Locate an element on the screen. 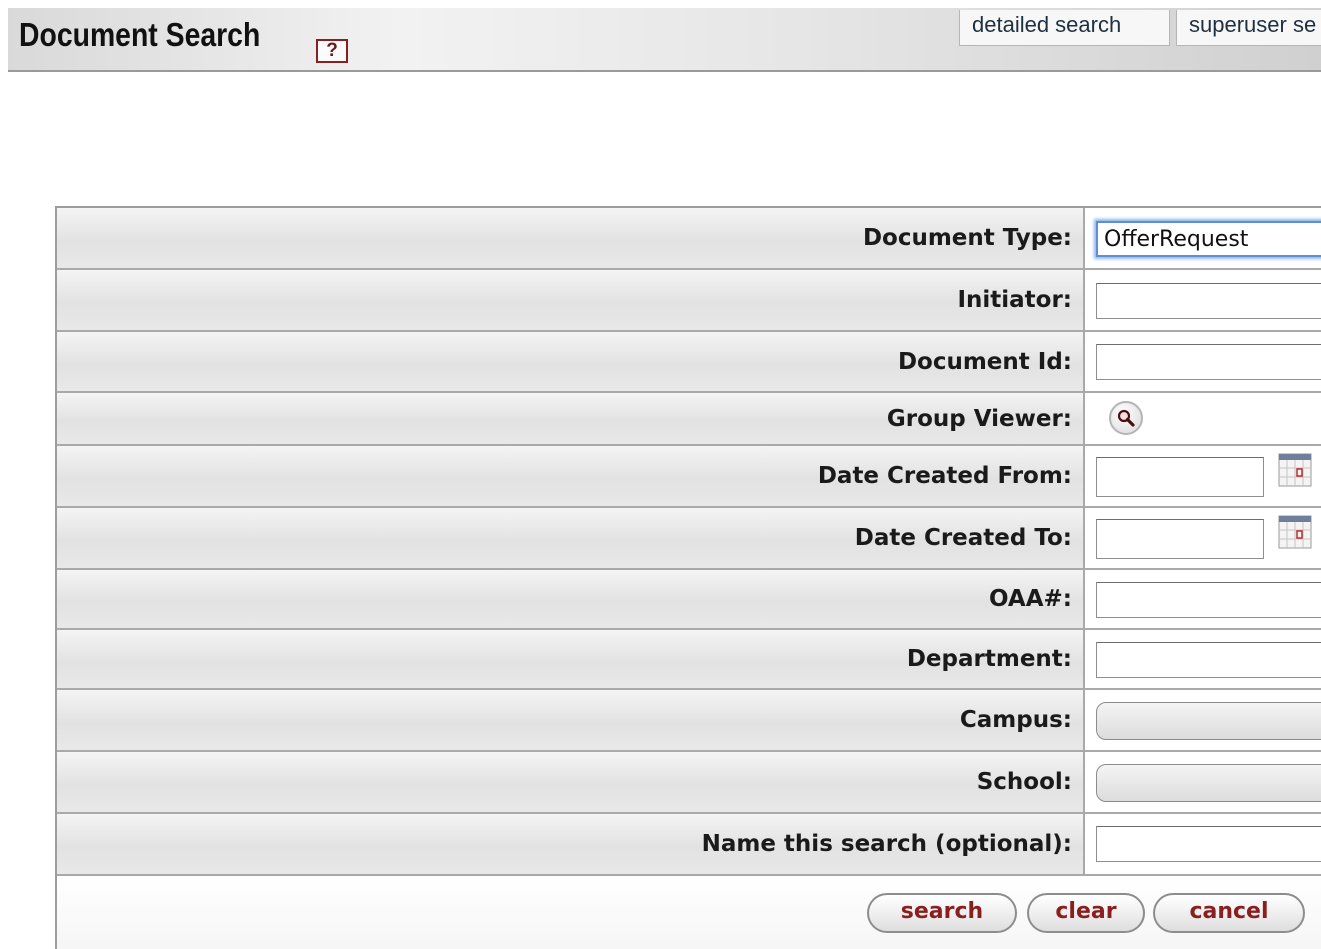 This screenshot has height=949, width=1321. label-cell: Department: is located at coordinates (571, 659).